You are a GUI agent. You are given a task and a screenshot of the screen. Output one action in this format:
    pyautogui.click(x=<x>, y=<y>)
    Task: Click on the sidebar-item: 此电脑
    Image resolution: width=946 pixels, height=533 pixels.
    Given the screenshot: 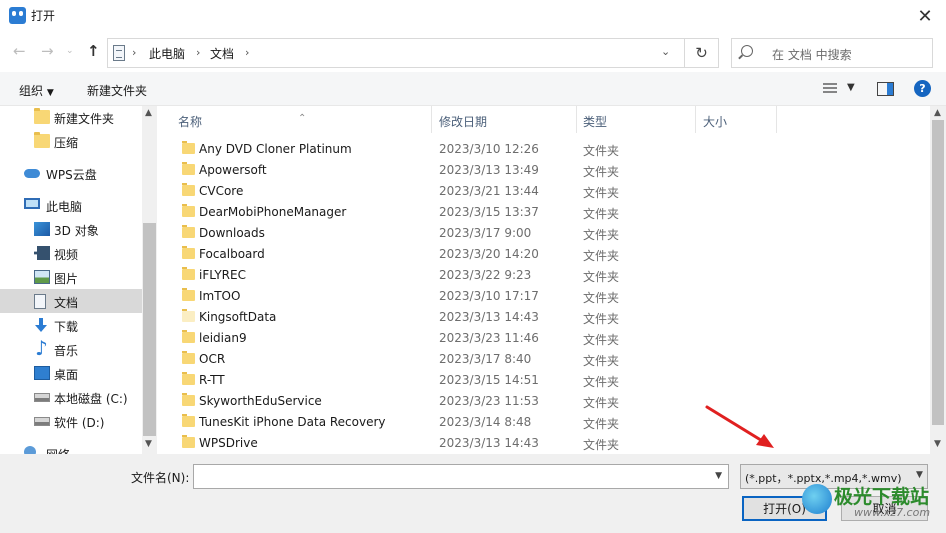 What is the action you would take?
    pyautogui.click(x=71, y=205)
    